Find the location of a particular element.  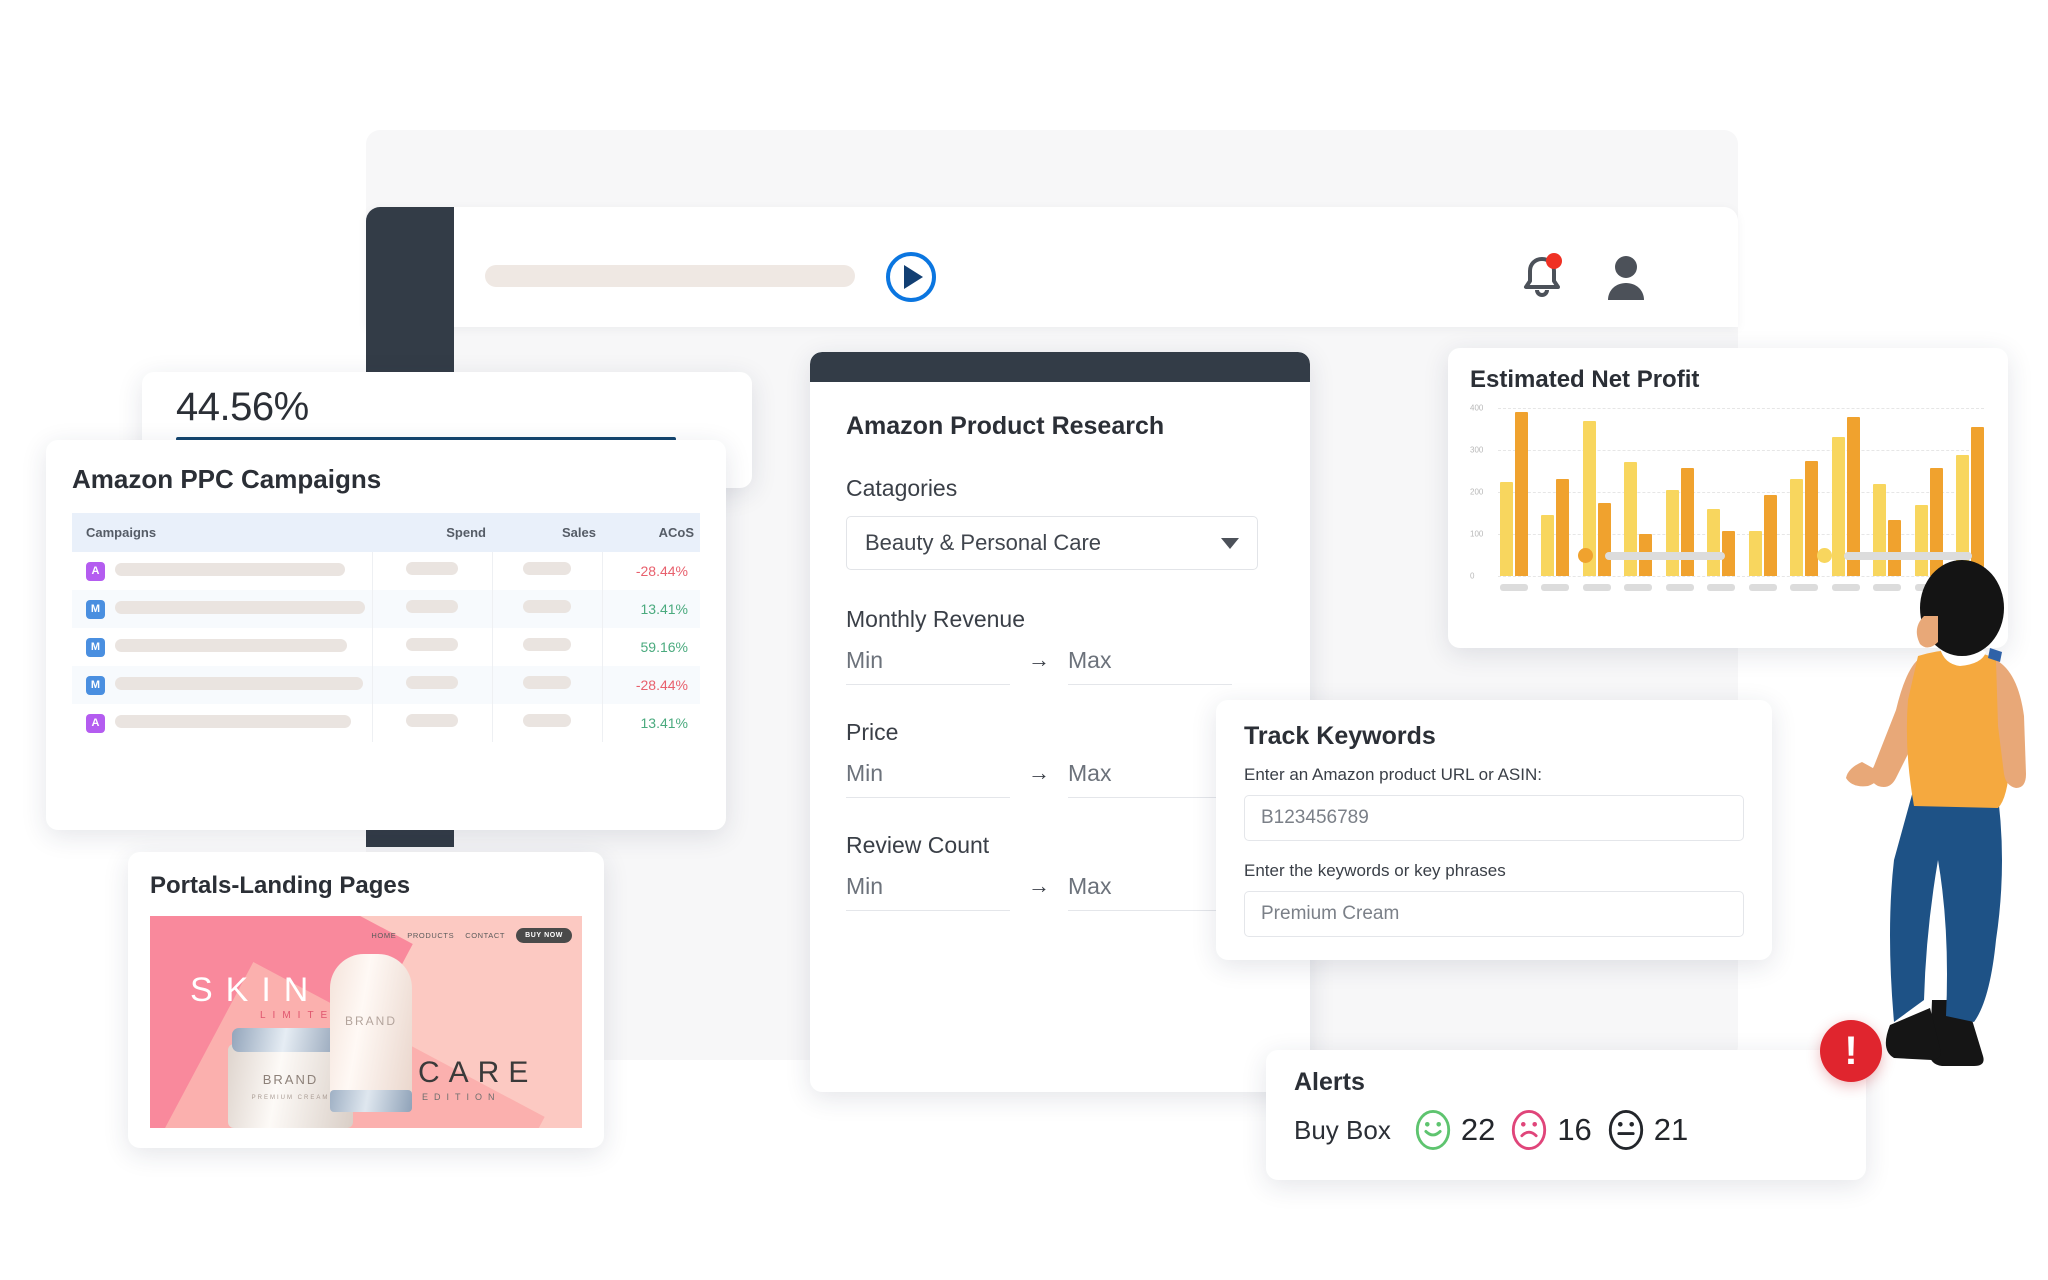

track-keywords-title: Track Keywords is located at coordinates (1340, 736).